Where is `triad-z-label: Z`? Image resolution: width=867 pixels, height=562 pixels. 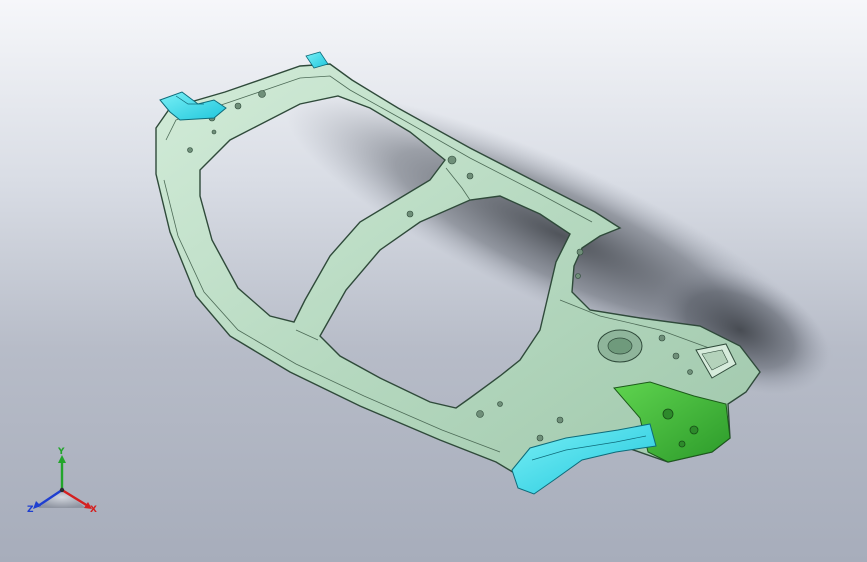 triad-z-label: Z is located at coordinates (30, 510).